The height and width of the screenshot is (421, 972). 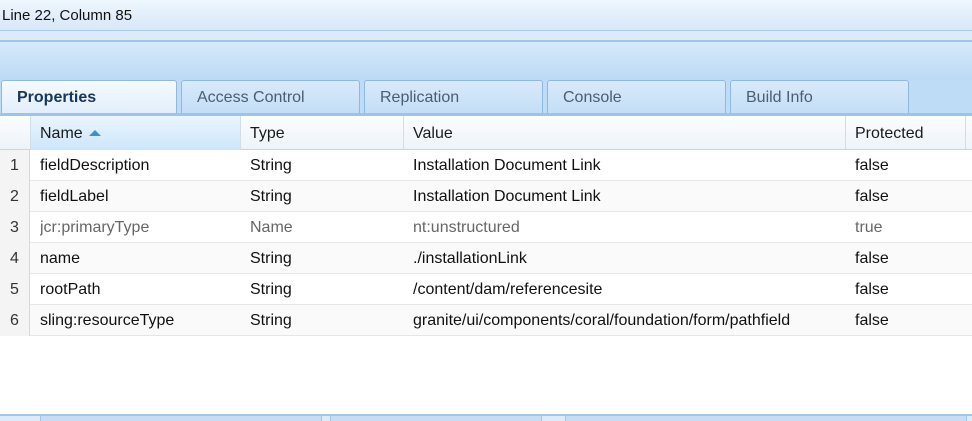 What do you see at coordinates (15, 196) in the screenshot?
I see `row-number: 2` at bounding box center [15, 196].